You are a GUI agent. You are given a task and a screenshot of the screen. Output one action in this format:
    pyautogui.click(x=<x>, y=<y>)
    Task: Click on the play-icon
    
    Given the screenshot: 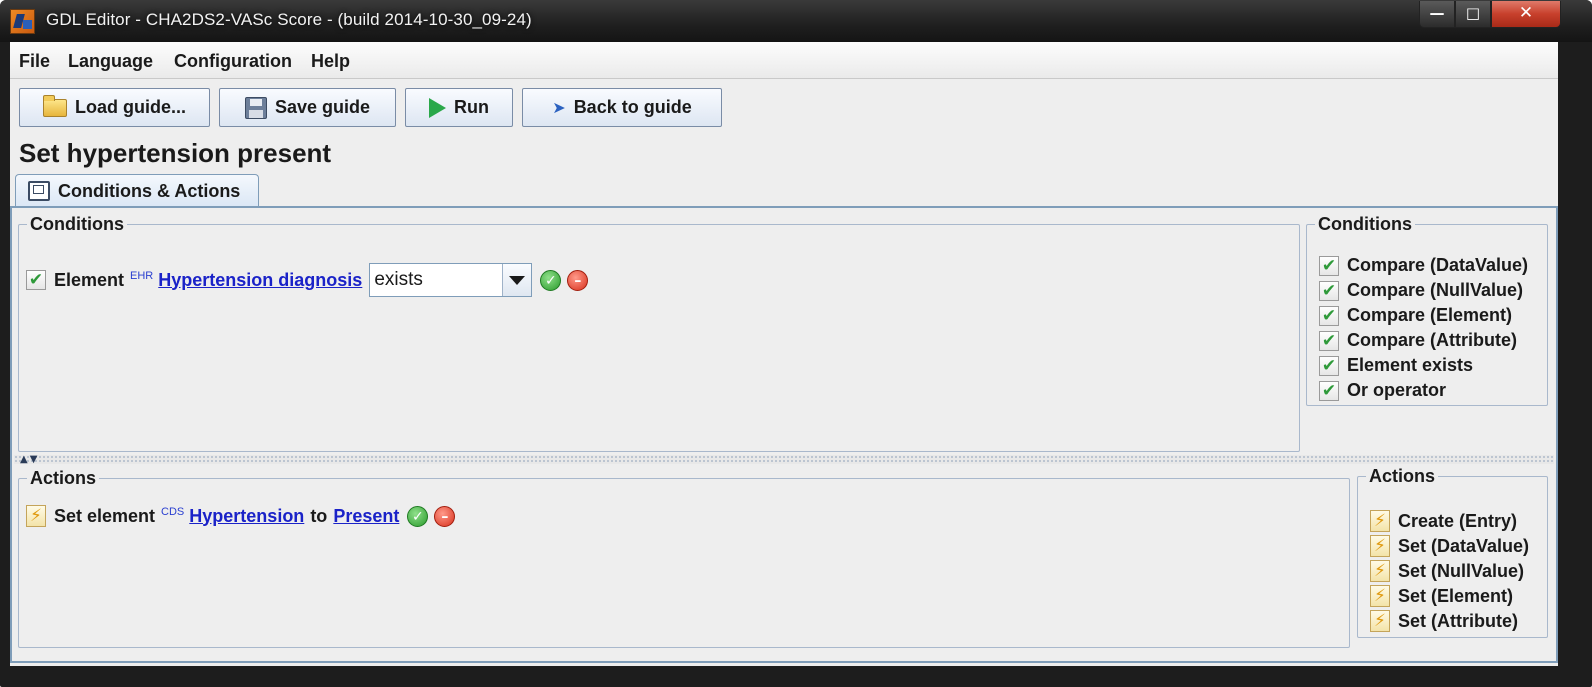 What is the action you would take?
    pyautogui.click(x=437, y=107)
    